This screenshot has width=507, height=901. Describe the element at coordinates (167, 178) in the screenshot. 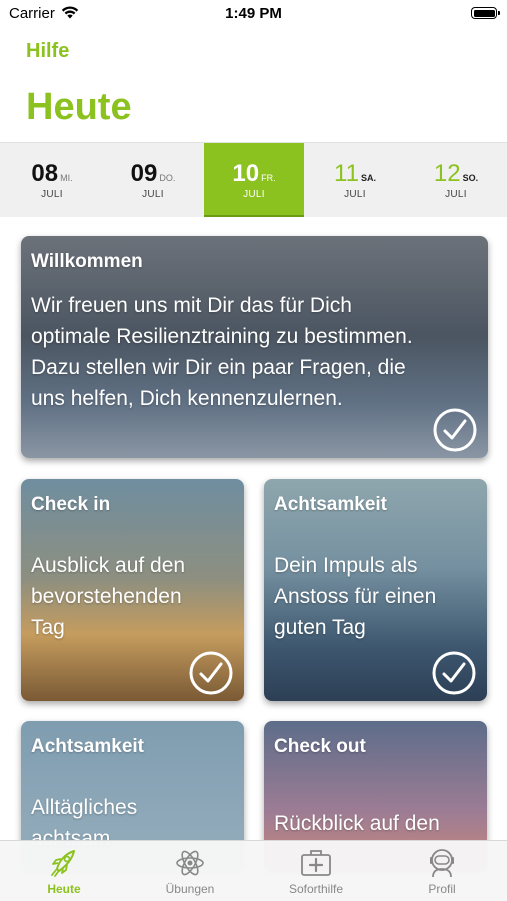

I see `date-weekday: DO.` at that location.